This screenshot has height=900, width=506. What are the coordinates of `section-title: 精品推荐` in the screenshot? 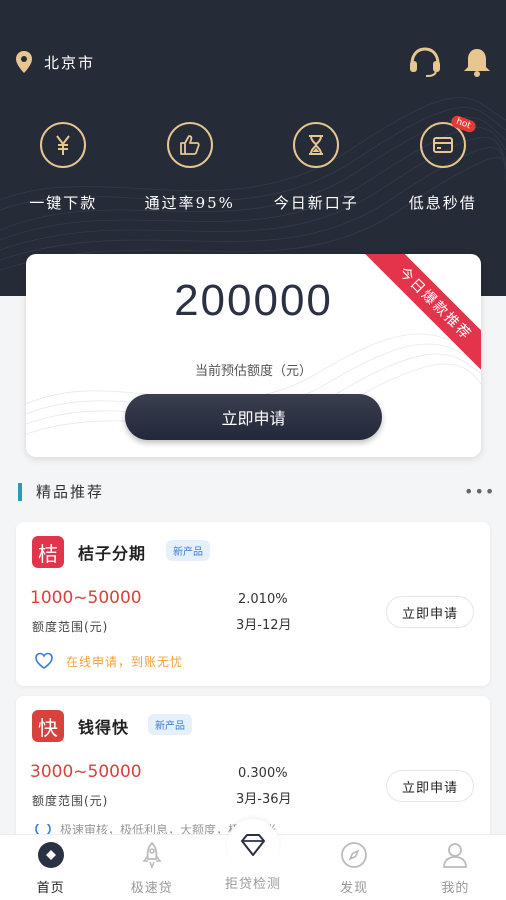 It's located at (70, 492).